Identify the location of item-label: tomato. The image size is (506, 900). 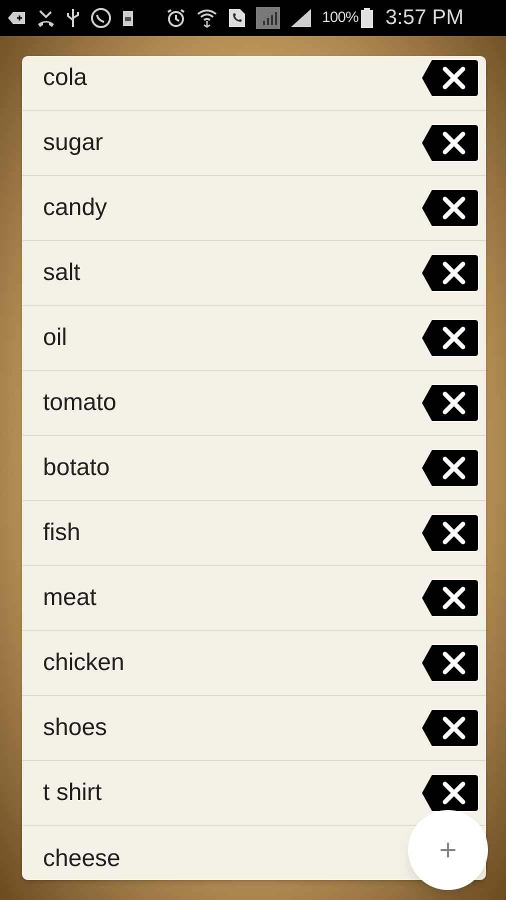
(79, 403).